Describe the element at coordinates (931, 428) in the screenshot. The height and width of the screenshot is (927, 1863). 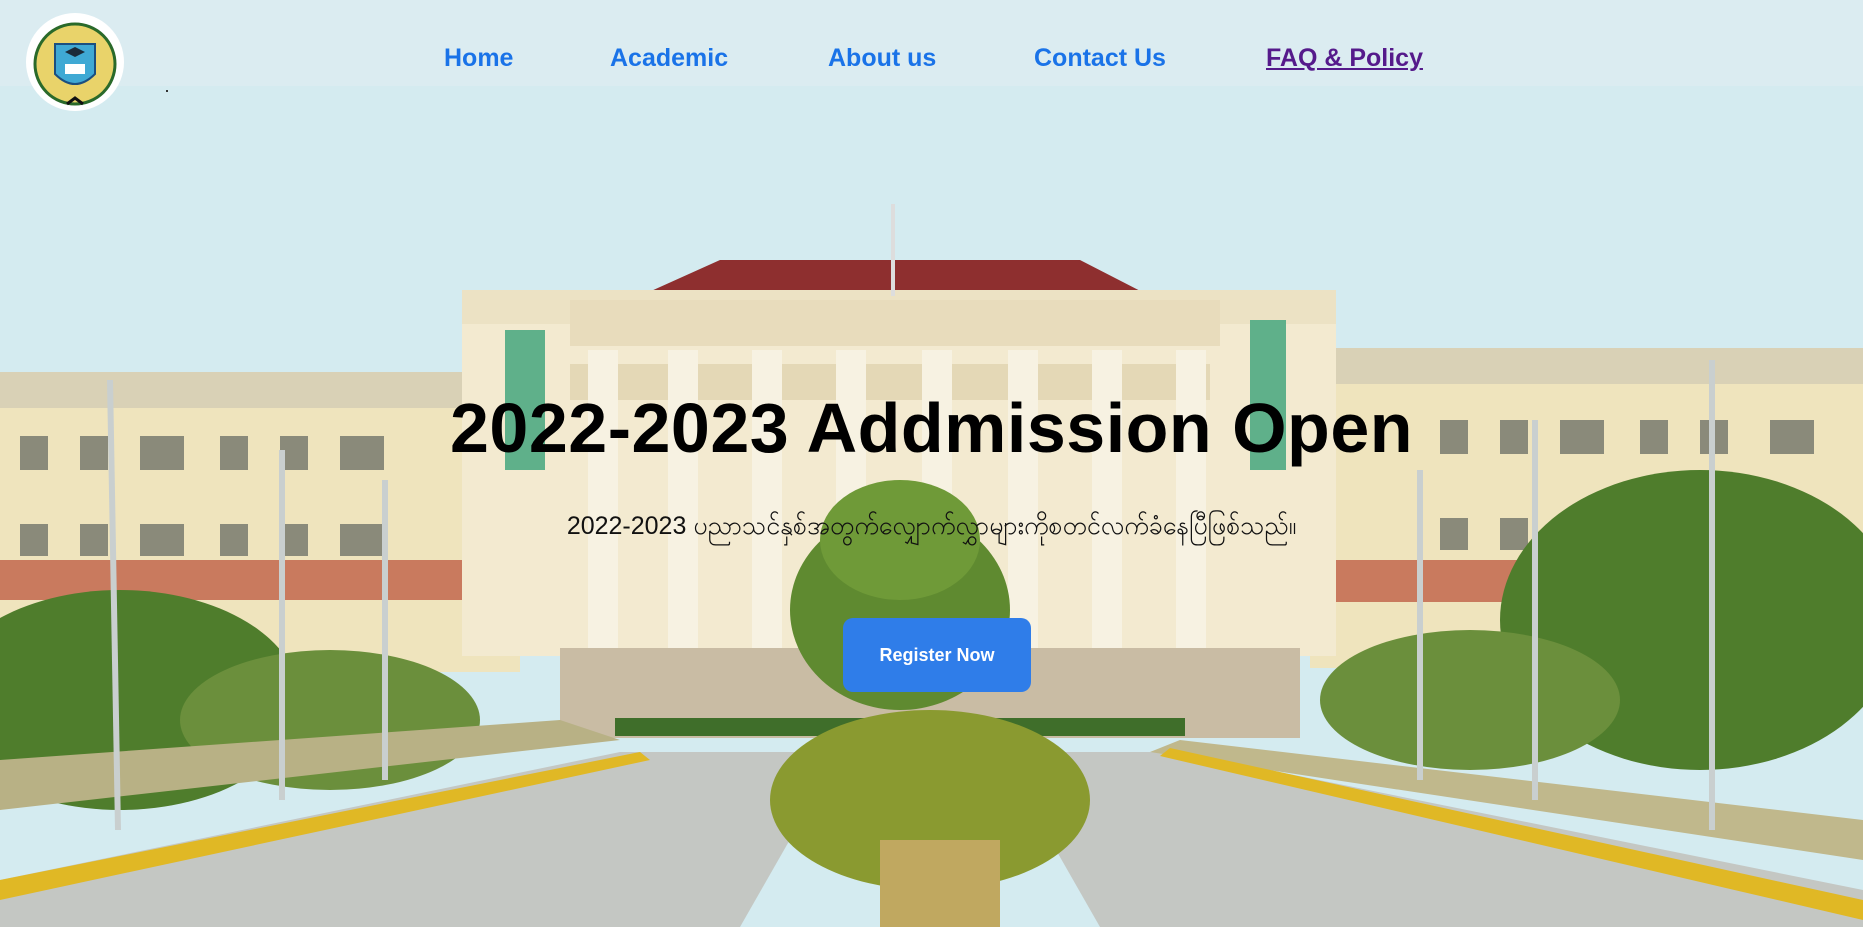
I see `hero-title: 2022-2023 Addmission Open` at that location.